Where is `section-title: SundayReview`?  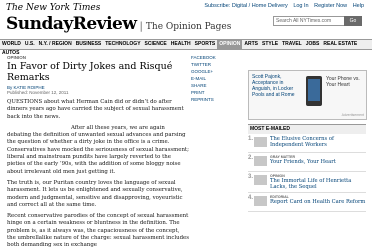
section-title: SundayReview is located at coordinates (71, 24).